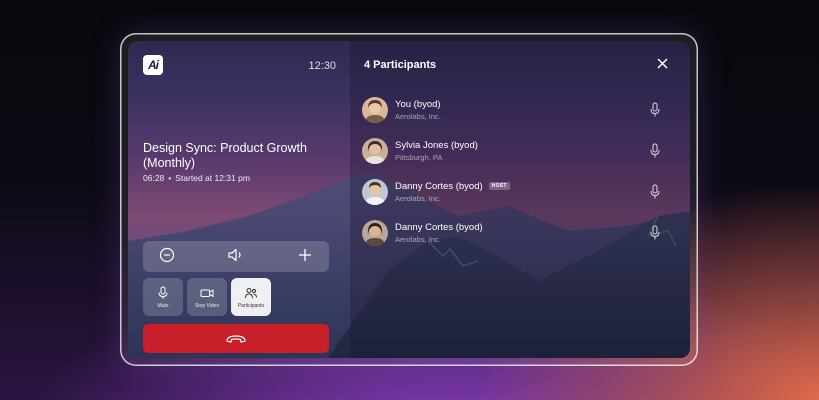 The height and width of the screenshot is (400, 819). I want to click on participant-row: Danny Cortes (byod) HOST Aerolabs, Inc., so click(518, 191).